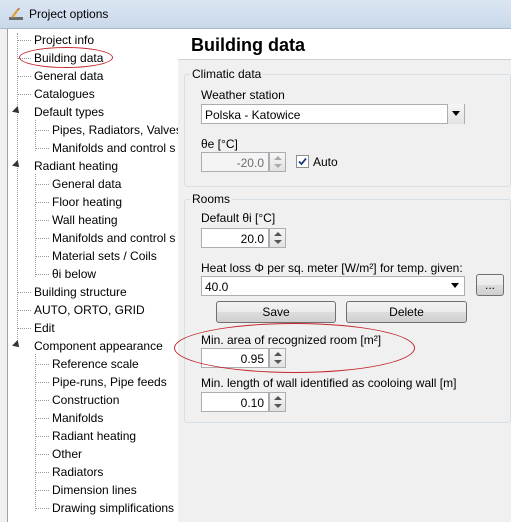 Image resolution: width=511 pixels, height=522 pixels. What do you see at coordinates (68, 76) in the screenshot?
I see `tree-item-general-data: General data` at bounding box center [68, 76].